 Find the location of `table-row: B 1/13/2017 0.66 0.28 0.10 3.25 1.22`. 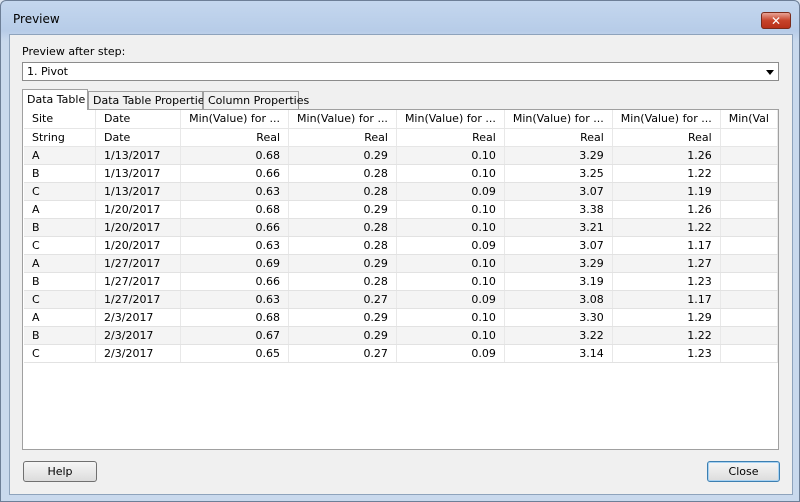

table-row: B 1/13/2017 0.66 0.28 0.10 3.25 1.22 is located at coordinates (401, 173).